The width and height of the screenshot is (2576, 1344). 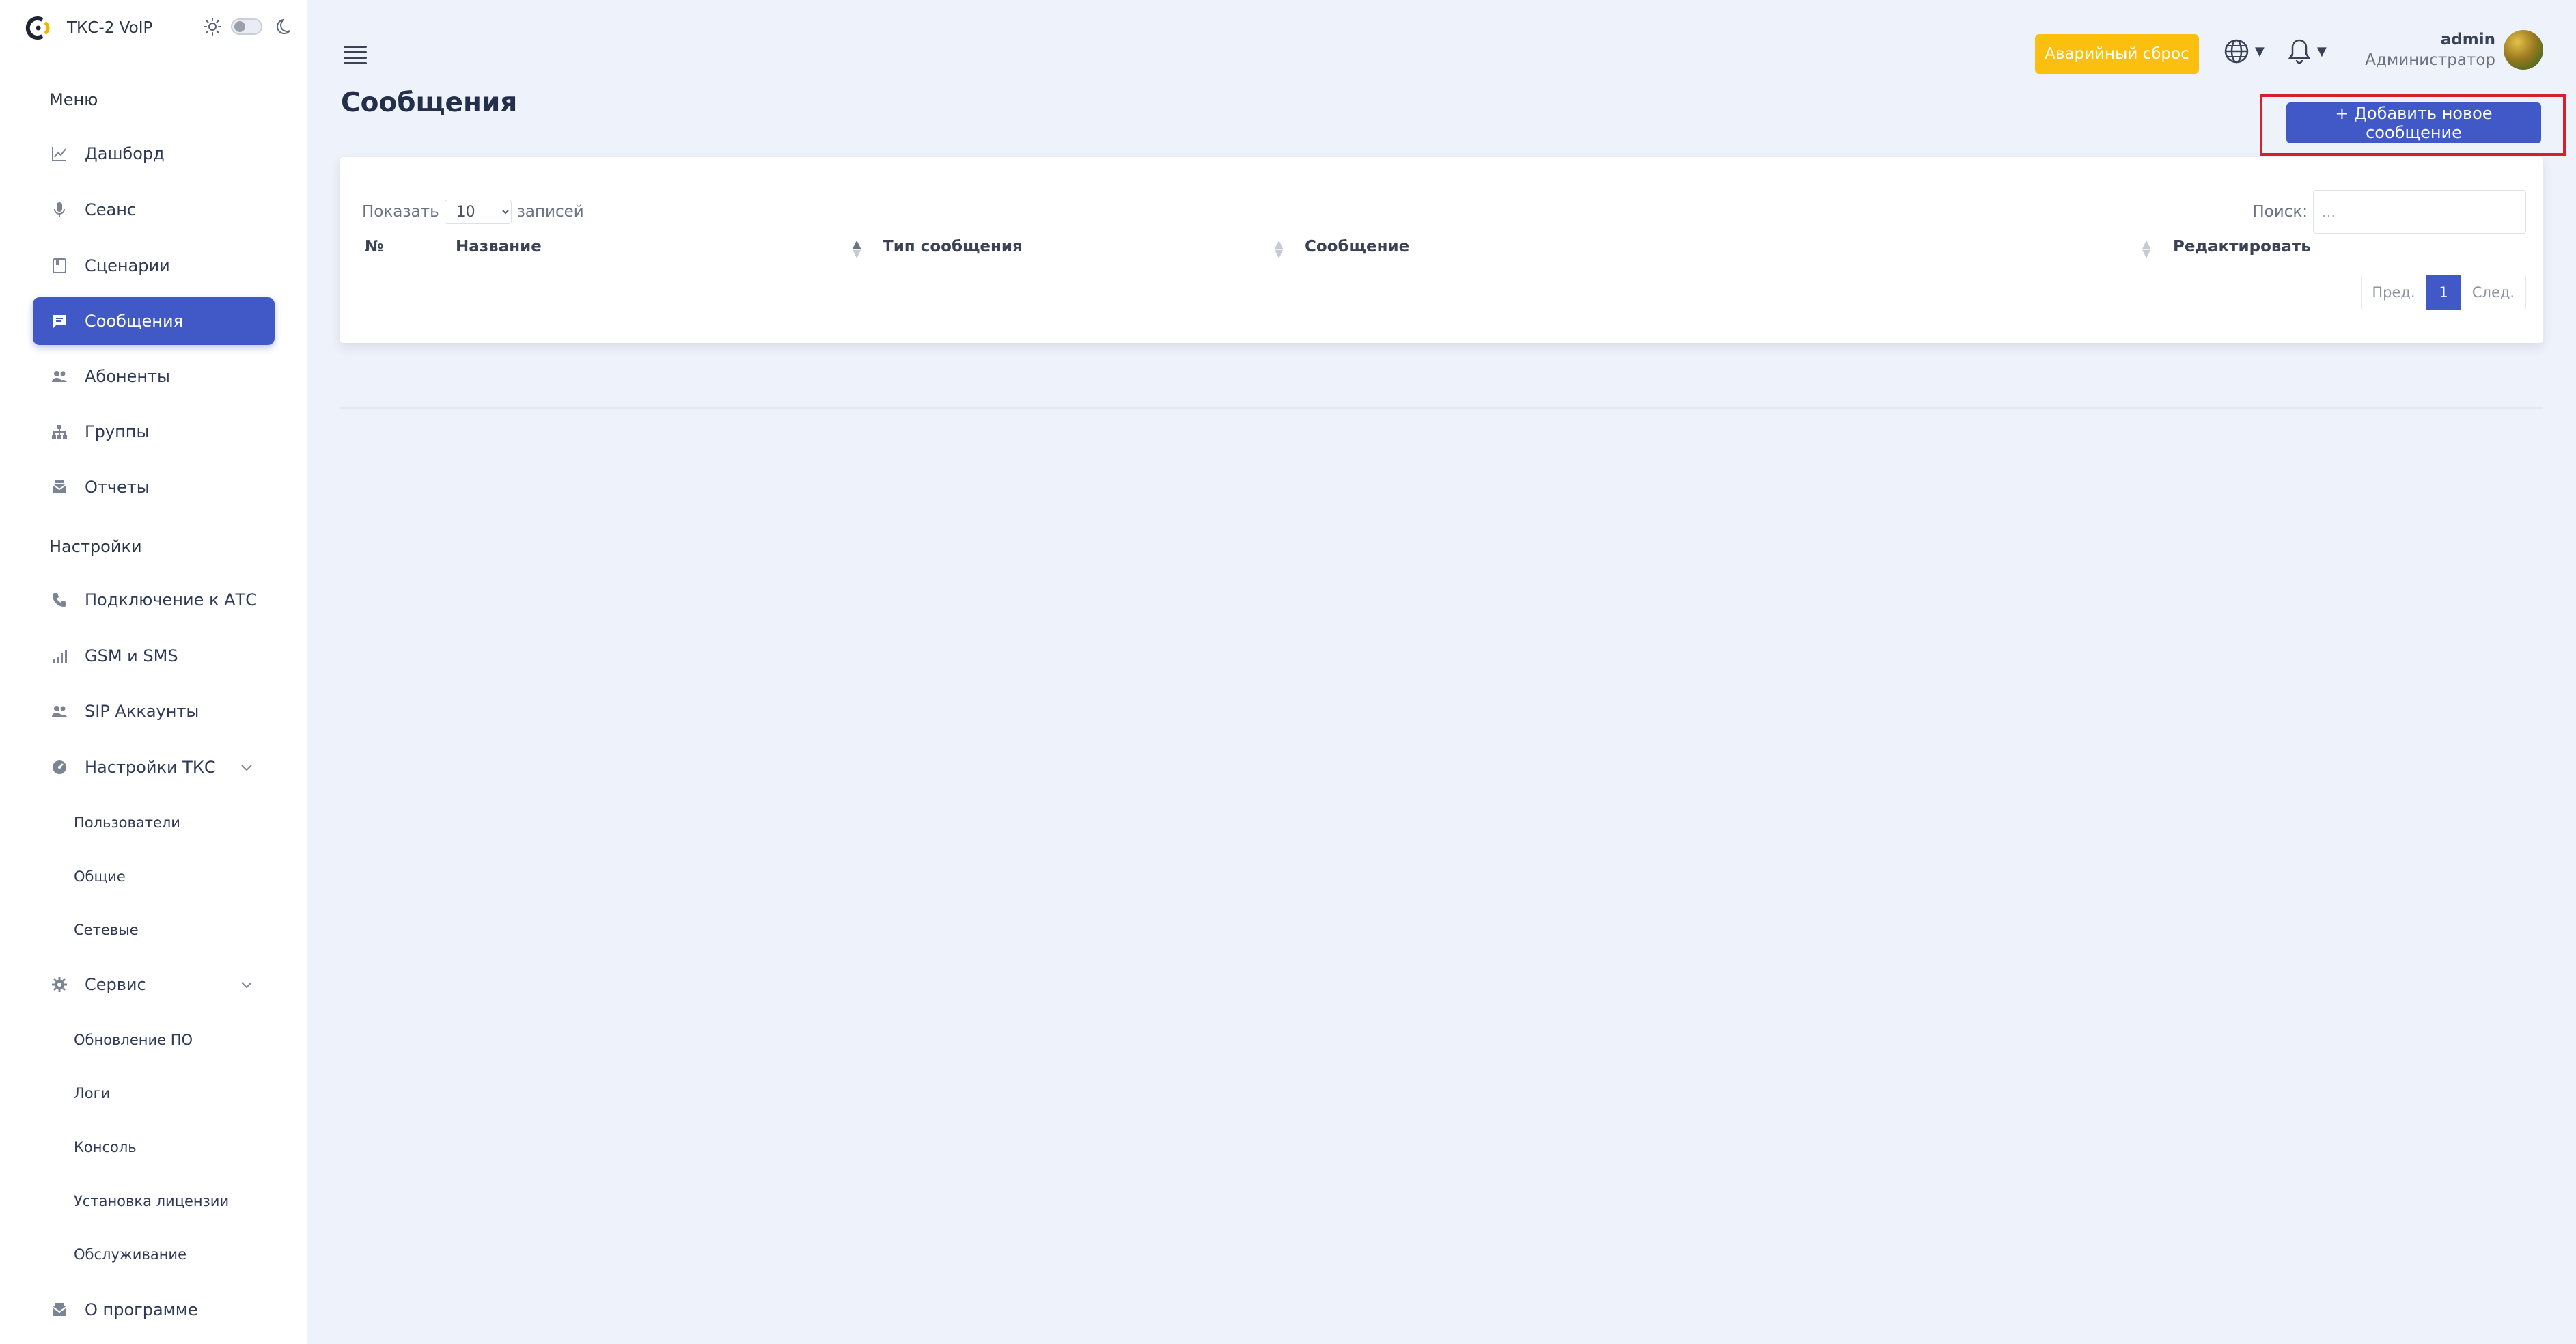 I want to click on brand: ТКС-2 VoIP, so click(x=88, y=28).